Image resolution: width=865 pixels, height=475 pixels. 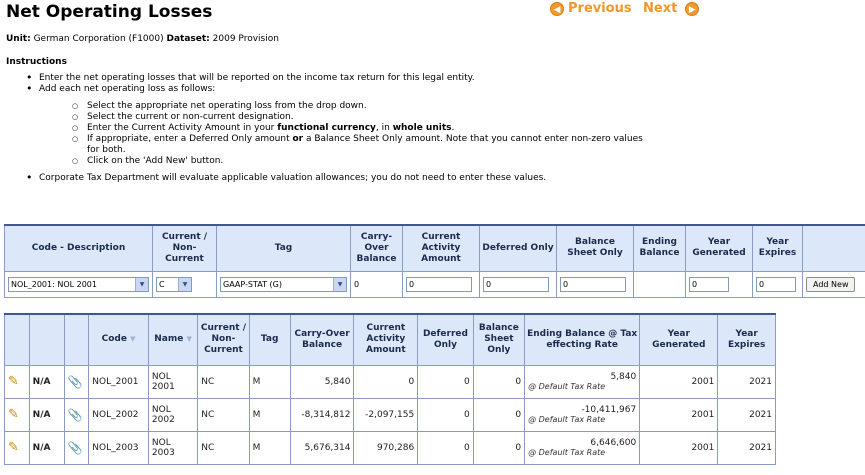 What do you see at coordinates (679, 339) in the screenshot?
I see `header-year-generated: Year Generated` at bounding box center [679, 339].